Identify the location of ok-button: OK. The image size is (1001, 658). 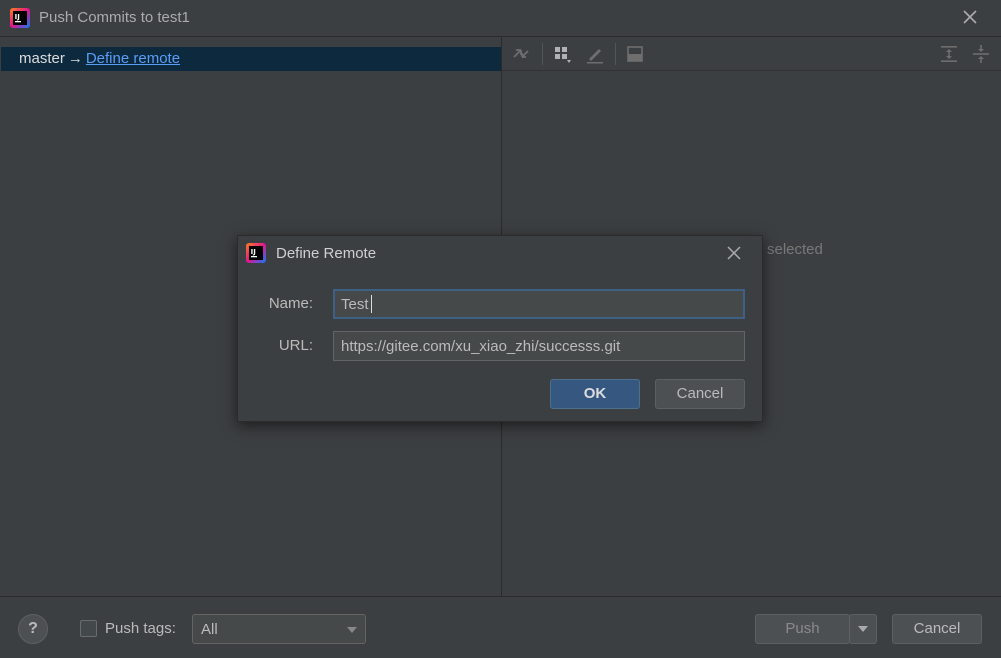
(595, 394).